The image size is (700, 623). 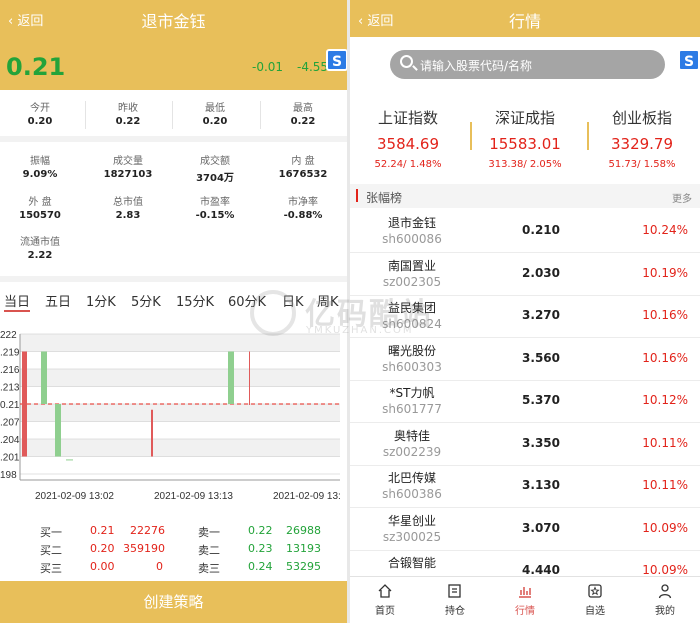 I want to click on y-tick-label: .201, so click(x=10, y=458).